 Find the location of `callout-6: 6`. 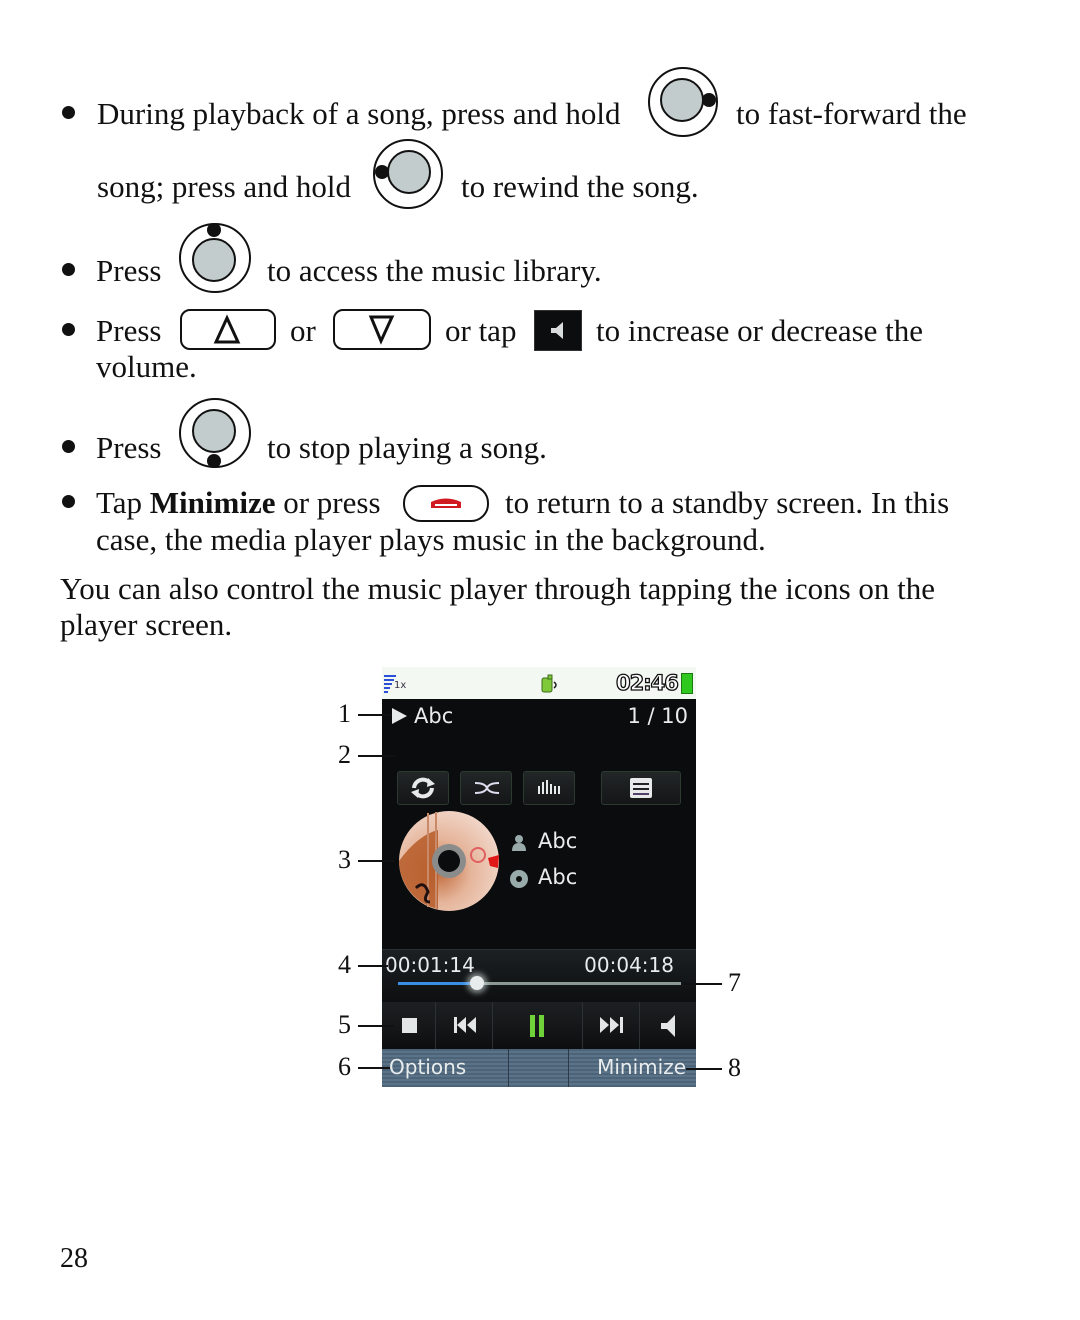

callout-6: 6 is located at coordinates (344, 1066).